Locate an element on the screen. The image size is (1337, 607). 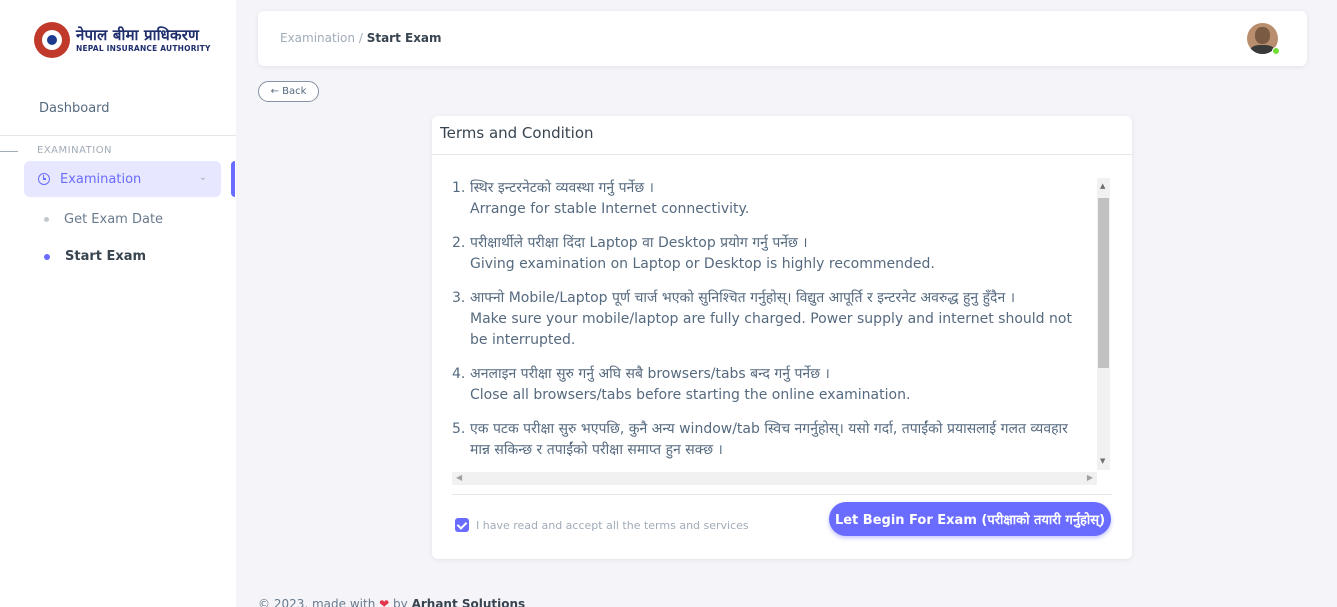
horizontal-scrollbar: ◀ ▶ is located at coordinates (774, 478).